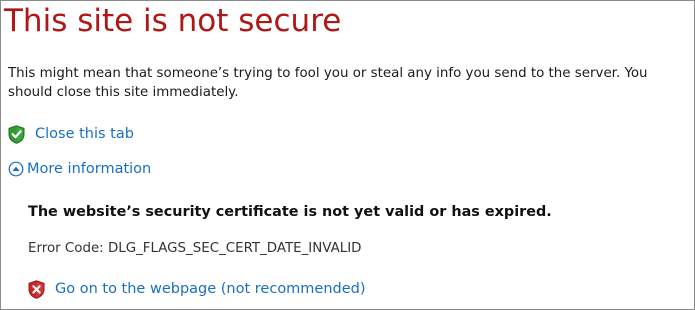 The width and height of the screenshot is (695, 310). I want to click on go-on-to-webpage-action: Go on to the webpage (not recommended), so click(197, 289).